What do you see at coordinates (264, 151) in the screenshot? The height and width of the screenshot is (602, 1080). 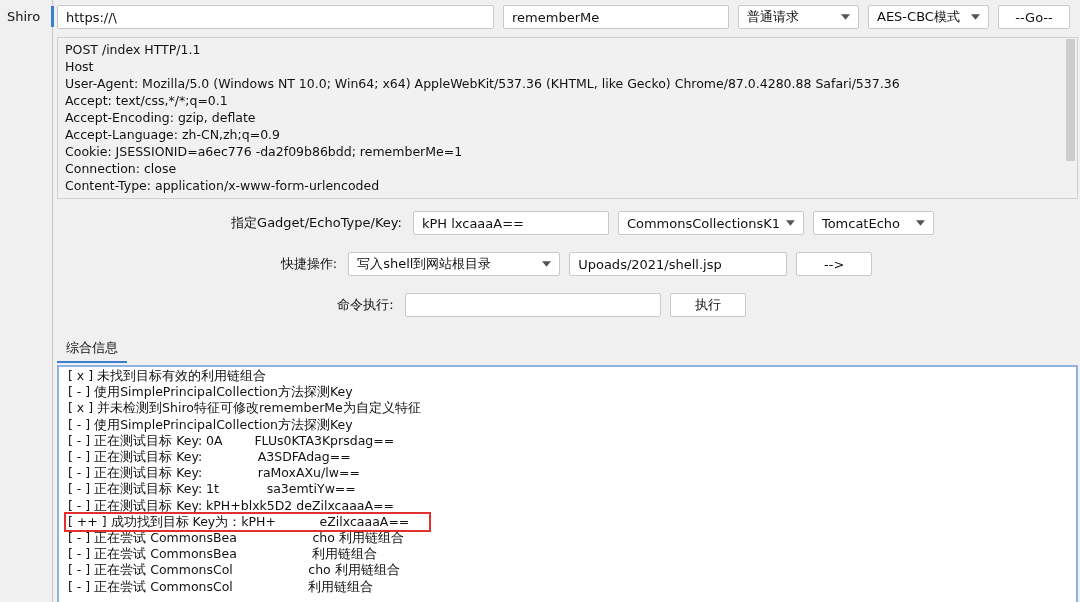 I see `request-line: Cookie: JSESSIONID=a6ec776 -da2f09b86bdd; rememberMe=1` at bounding box center [264, 151].